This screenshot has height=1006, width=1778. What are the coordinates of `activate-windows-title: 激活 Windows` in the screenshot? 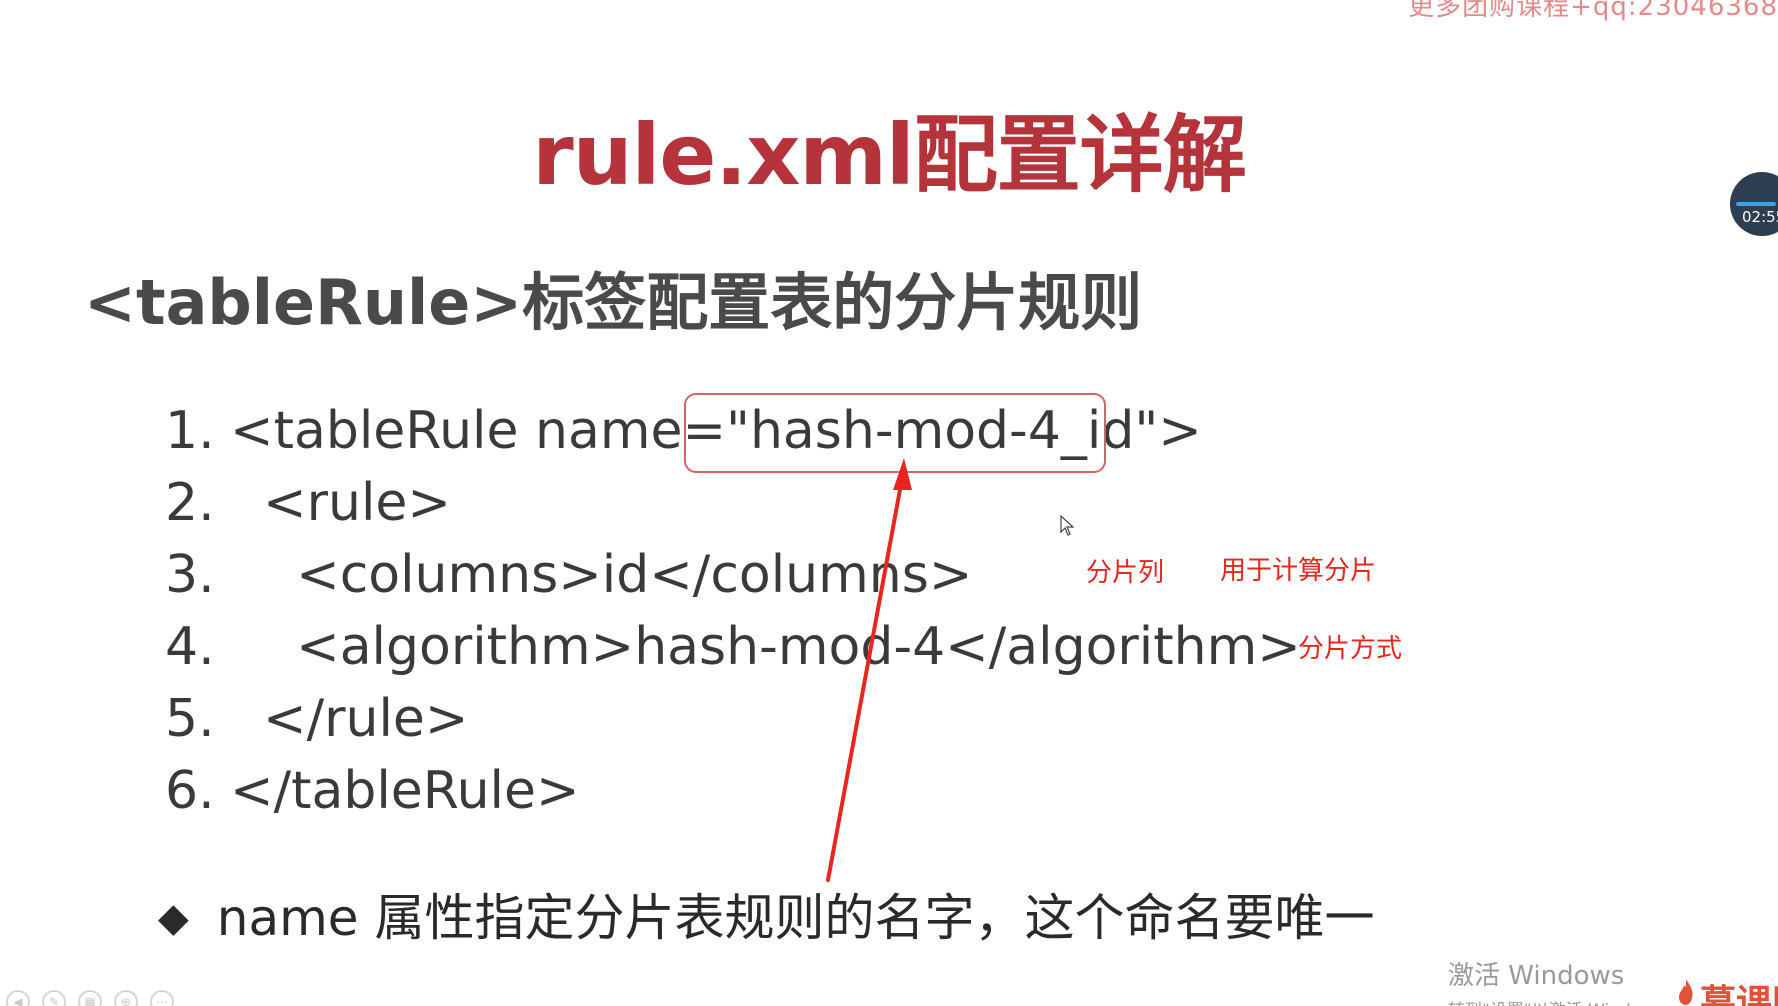 It's located at (1536, 976).